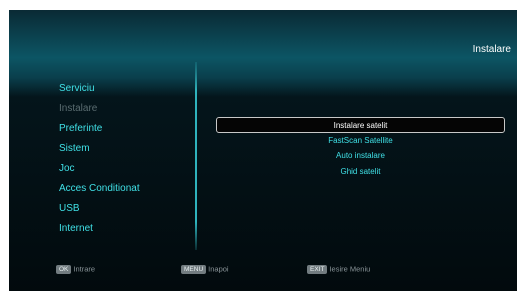  I want to click on sidebar-item-internet: Internet, so click(99, 229).